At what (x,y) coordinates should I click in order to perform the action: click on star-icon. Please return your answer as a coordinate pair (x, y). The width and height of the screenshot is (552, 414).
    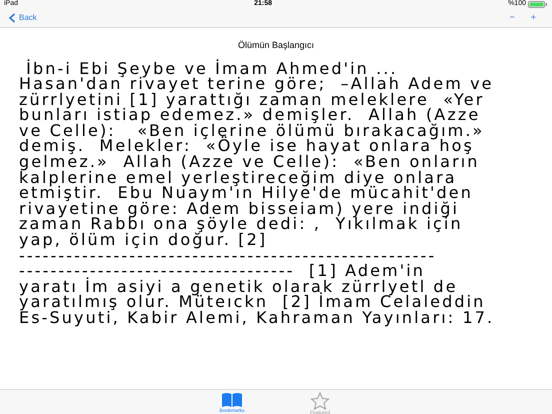
    Looking at the image, I should click on (320, 401).